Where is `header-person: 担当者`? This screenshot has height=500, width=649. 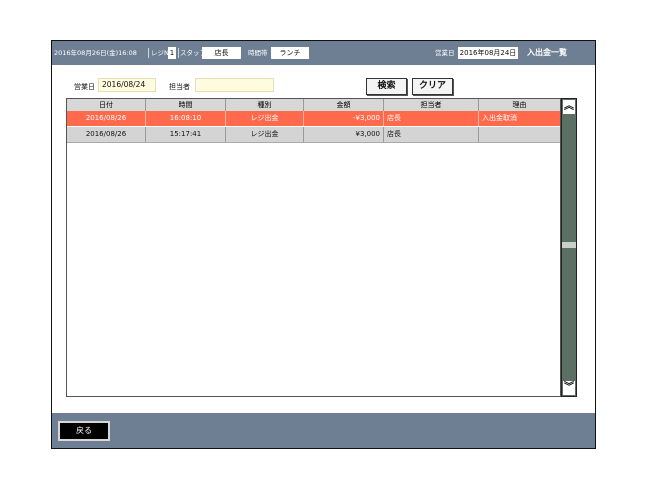
header-person: 担当者 is located at coordinates (431, 105).